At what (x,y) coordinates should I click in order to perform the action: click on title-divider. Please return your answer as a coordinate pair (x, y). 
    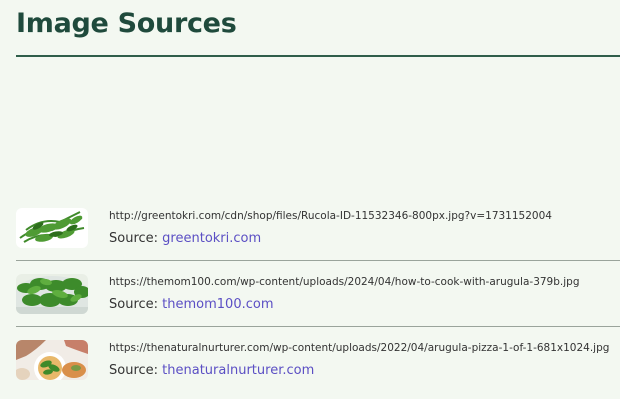
    Looking at the image, I should click on (318, 56).